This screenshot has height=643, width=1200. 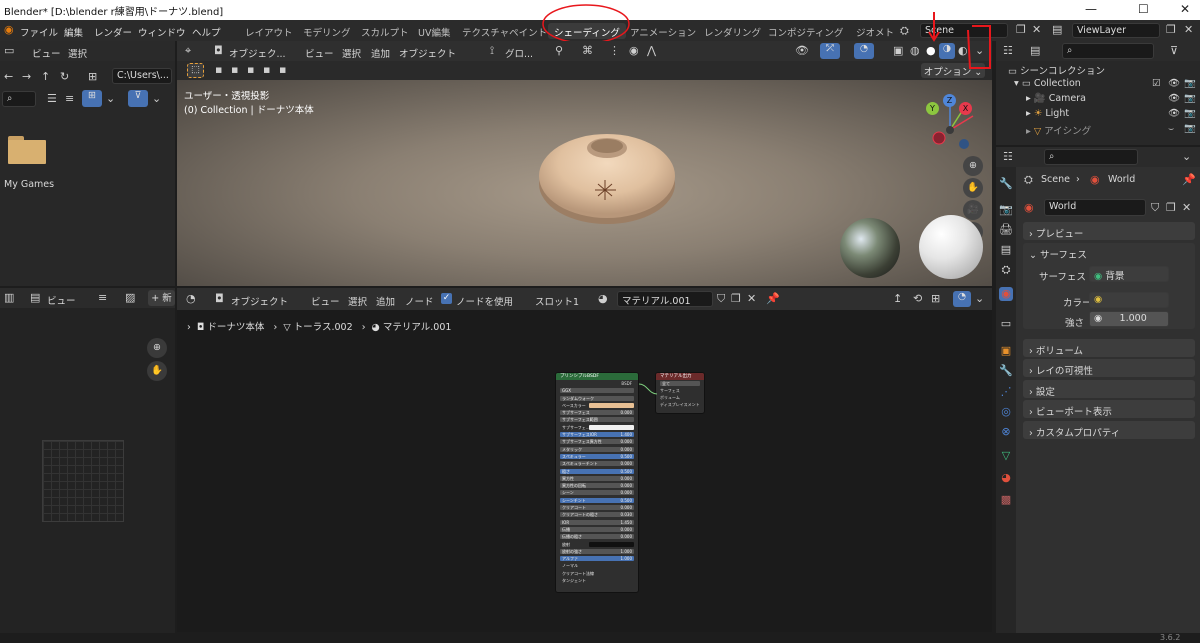 I want to click on properties-collapse-icon: ⌄, so click(x=1186, y=156).